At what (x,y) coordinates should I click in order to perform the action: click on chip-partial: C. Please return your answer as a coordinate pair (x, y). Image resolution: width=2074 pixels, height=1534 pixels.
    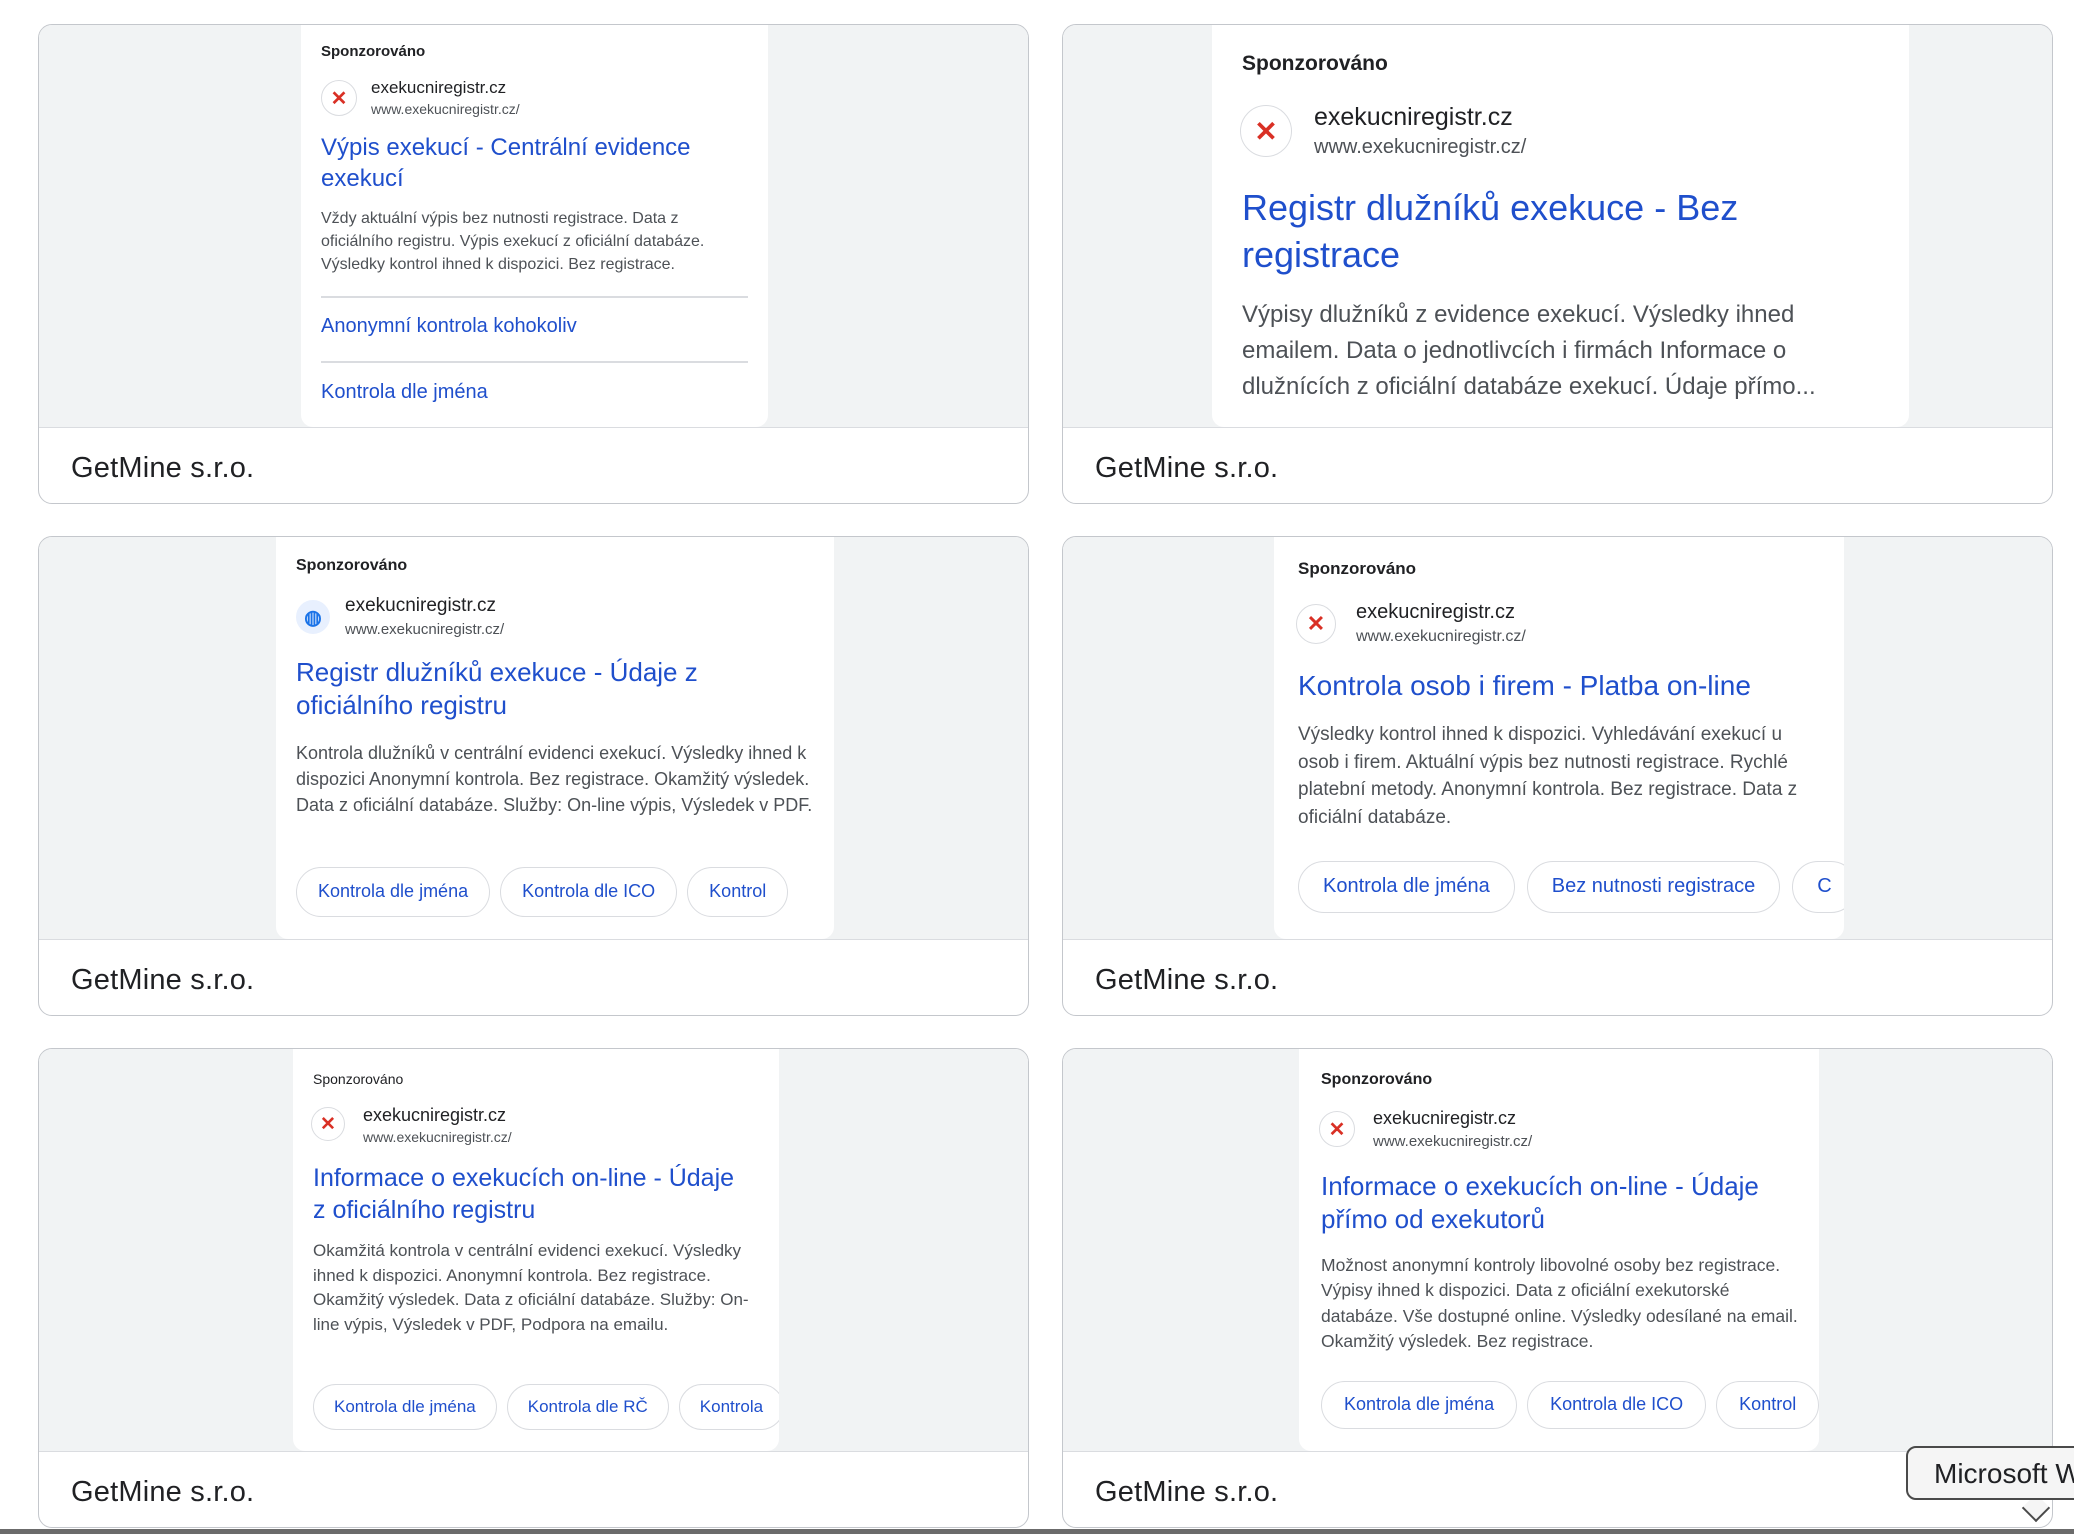
    Looking at the image, I should click on (1818, 887).